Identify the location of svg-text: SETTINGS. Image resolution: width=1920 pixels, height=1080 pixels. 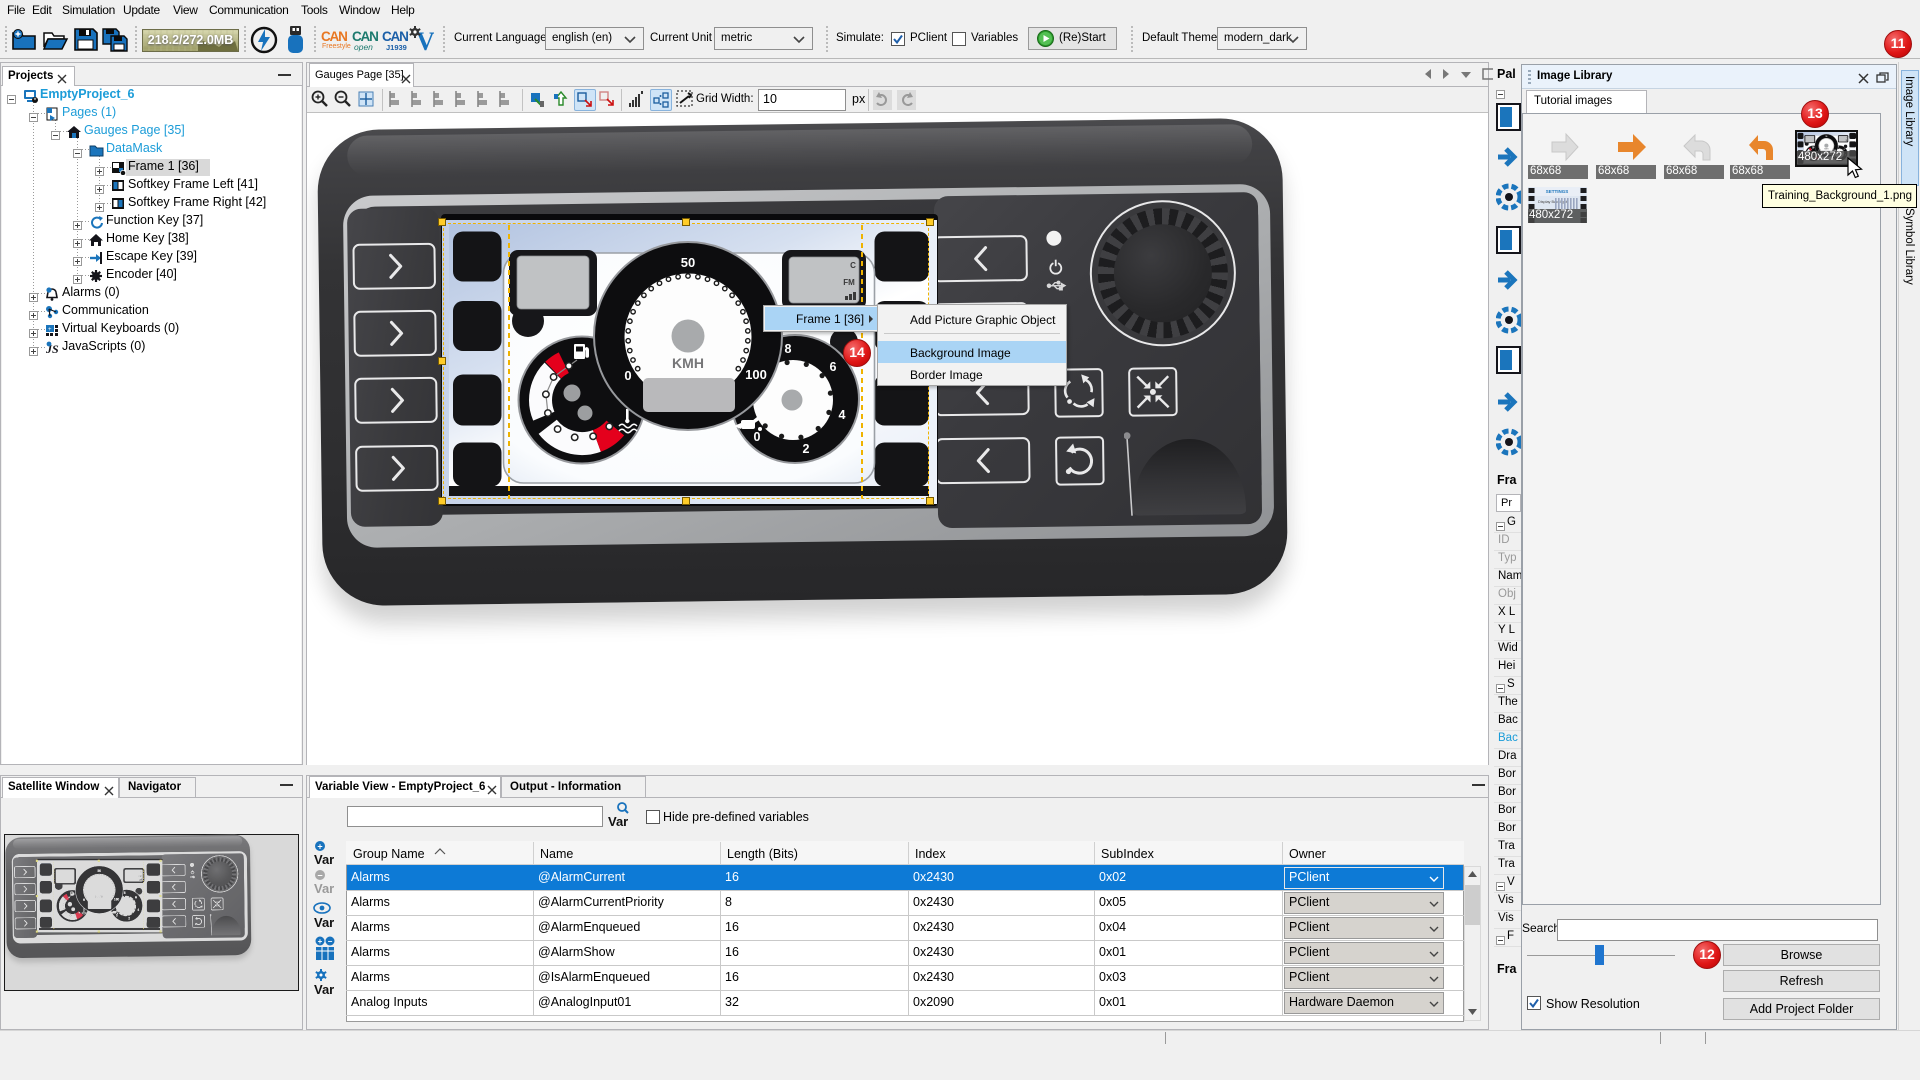
(1557, 191).